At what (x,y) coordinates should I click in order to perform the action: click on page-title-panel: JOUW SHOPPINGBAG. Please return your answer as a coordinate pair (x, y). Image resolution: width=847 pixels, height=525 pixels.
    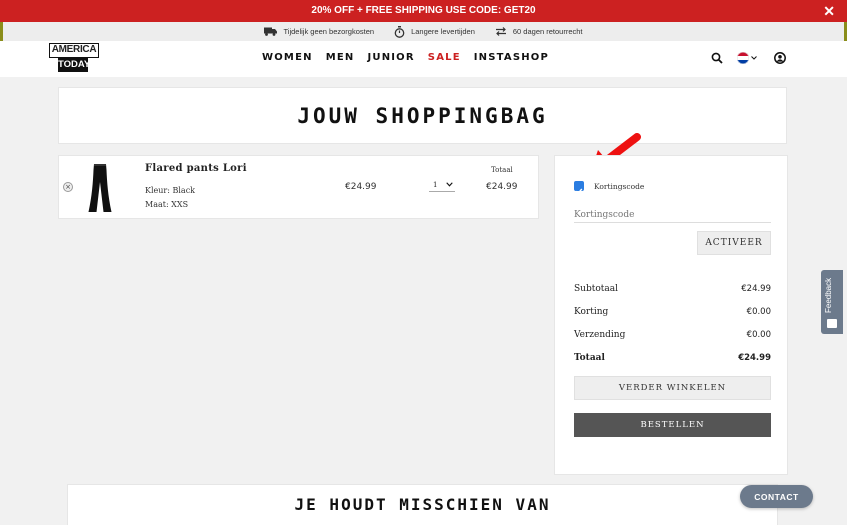
    Looking at the image, I should click on (422, 115).